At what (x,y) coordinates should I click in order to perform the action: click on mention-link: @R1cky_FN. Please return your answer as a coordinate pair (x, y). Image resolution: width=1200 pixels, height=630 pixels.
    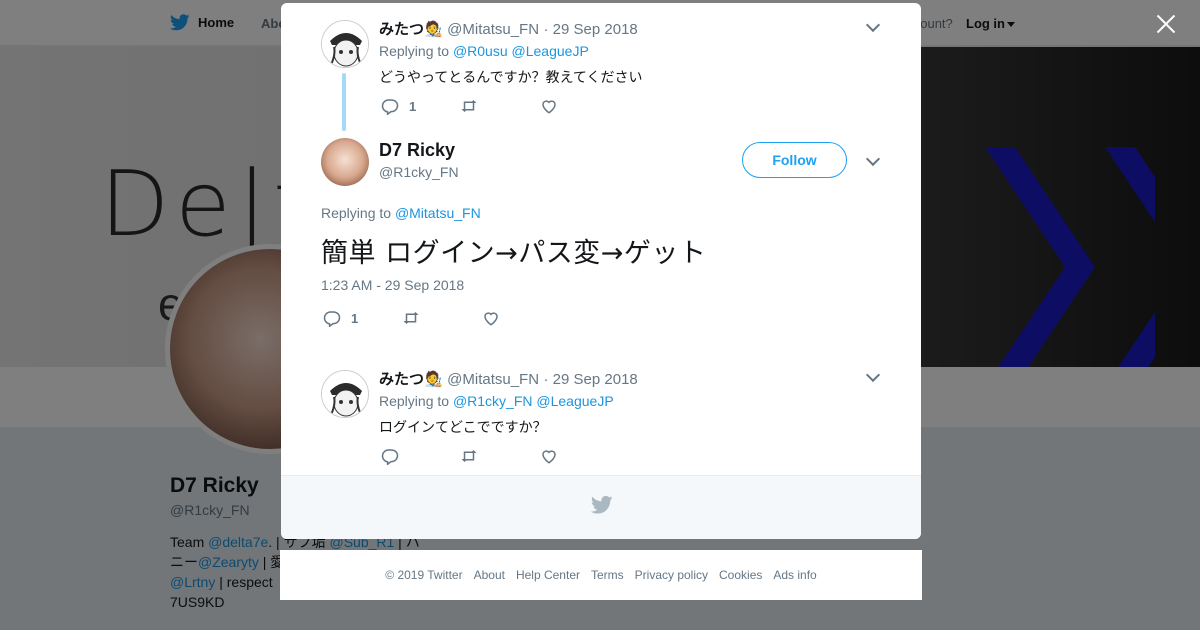
    Looking at the image, I should click on (493, 401).